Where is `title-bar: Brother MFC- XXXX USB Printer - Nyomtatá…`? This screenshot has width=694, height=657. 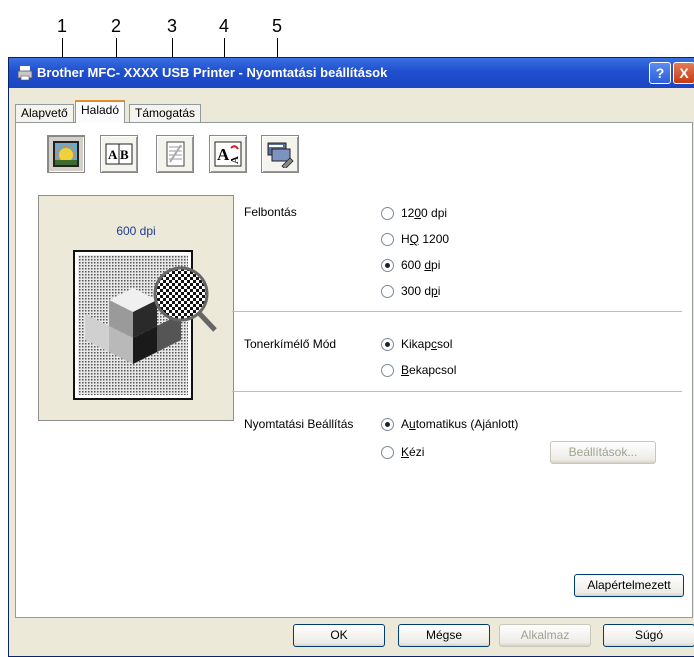
title-bar: Brother MFC- XXXX USB Printer - Nyomtatá… is located at coordinates (351, 73).